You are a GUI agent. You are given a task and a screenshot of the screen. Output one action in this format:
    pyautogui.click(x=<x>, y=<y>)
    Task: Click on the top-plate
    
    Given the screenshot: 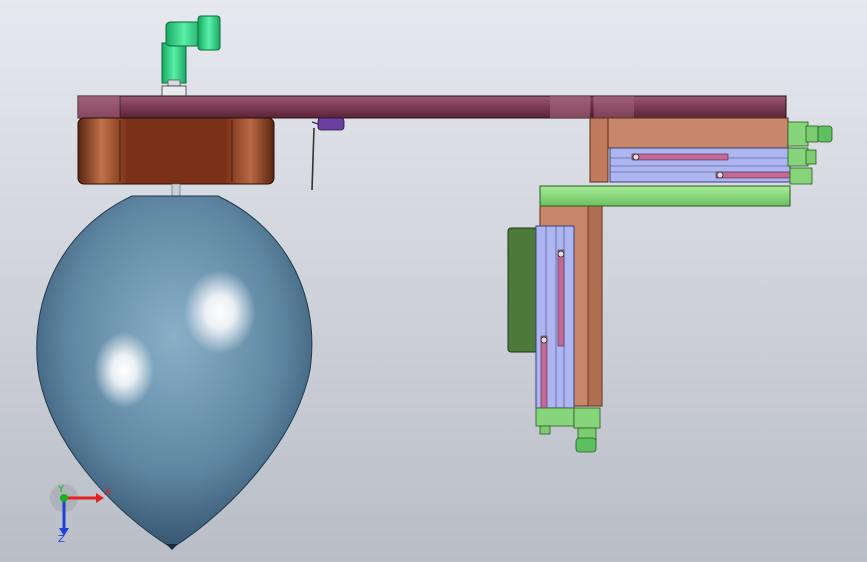 What is the action you would take?
    pyautogui.click(x=432, y=107)
    